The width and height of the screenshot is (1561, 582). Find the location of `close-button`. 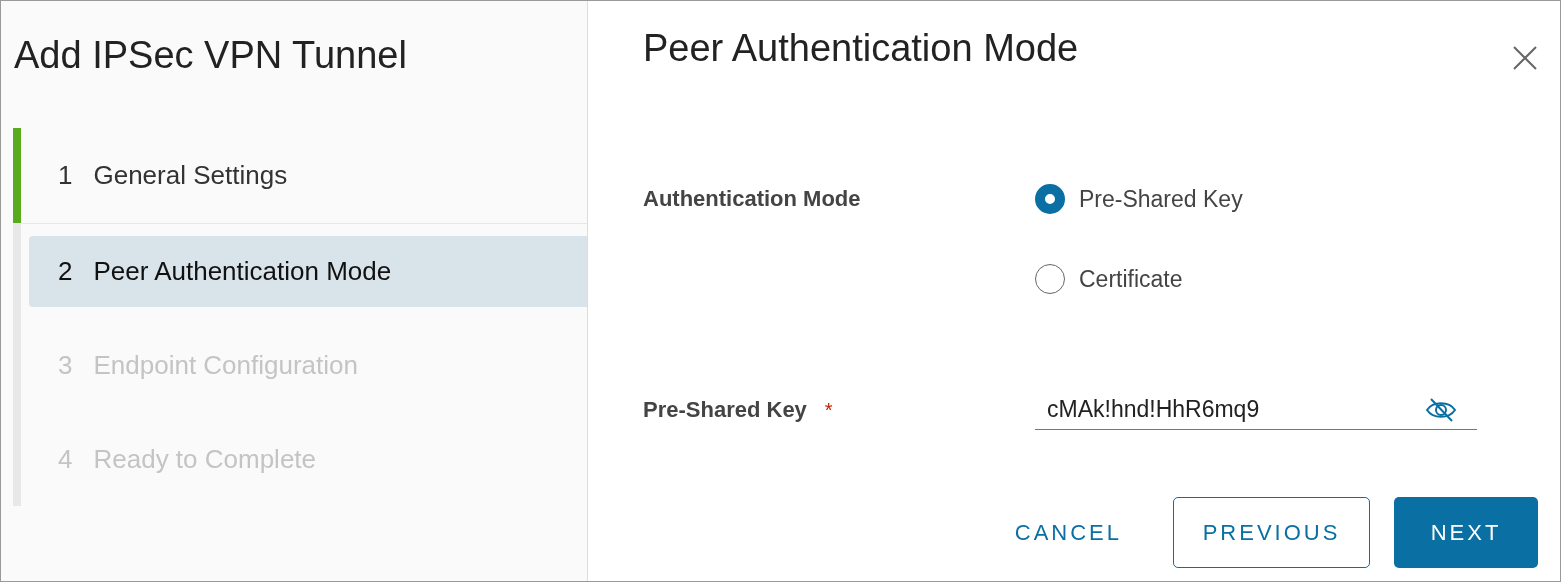

close-button is located at coordinates (1525, 58).